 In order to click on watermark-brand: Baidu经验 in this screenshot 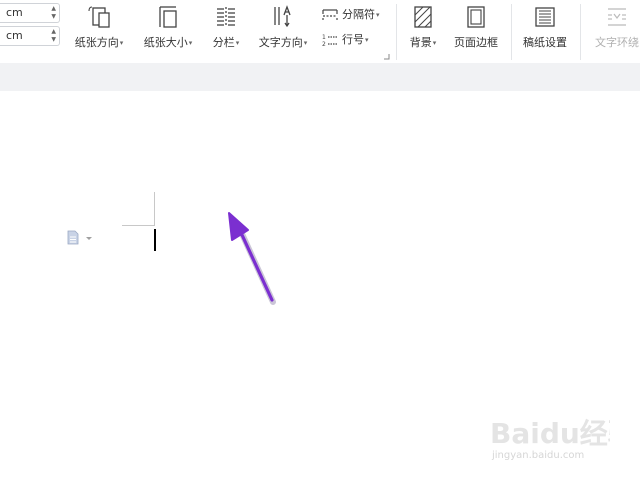, I will do `click(550, 433)`.